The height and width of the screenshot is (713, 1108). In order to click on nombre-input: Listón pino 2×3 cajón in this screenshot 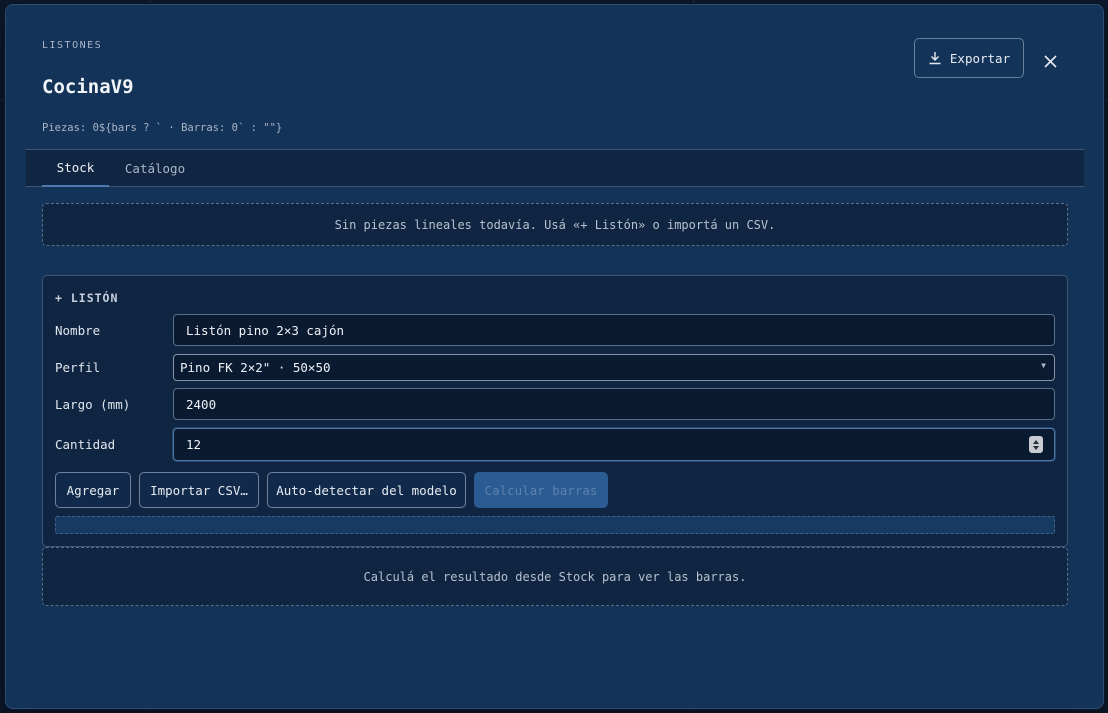, I will do `click(614, 330)`.